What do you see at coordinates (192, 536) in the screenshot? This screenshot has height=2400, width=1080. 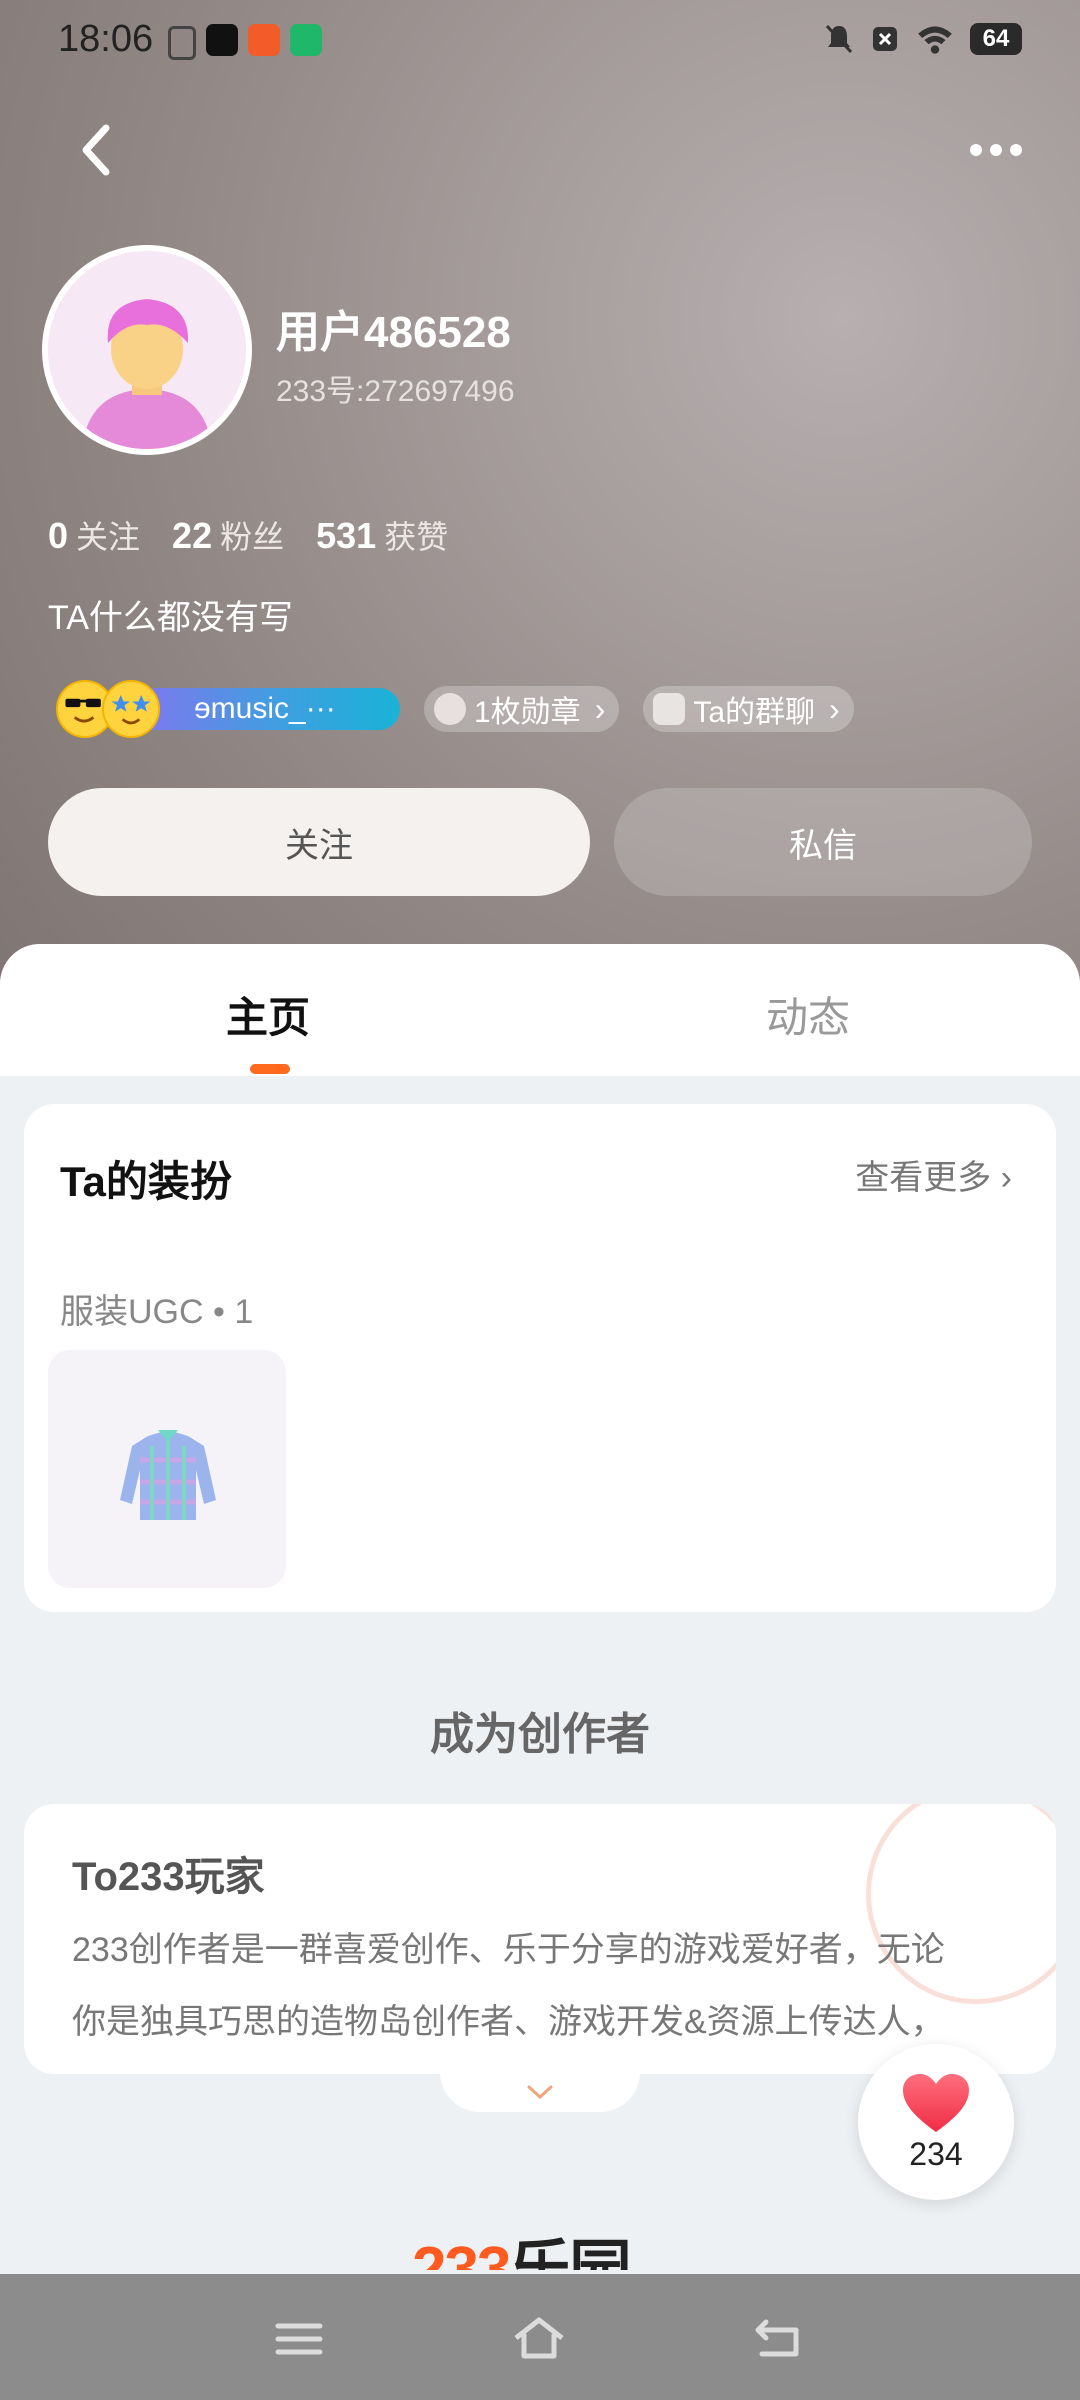 I see `fans-count: 22` at bounding box center [192, 536].